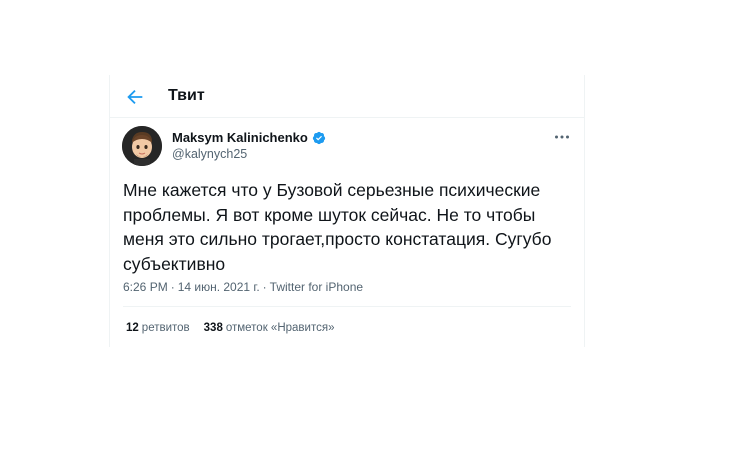 The width and height of the screenshot is (730, 475). I want to click on page-title: Твит, so click(186, 95).